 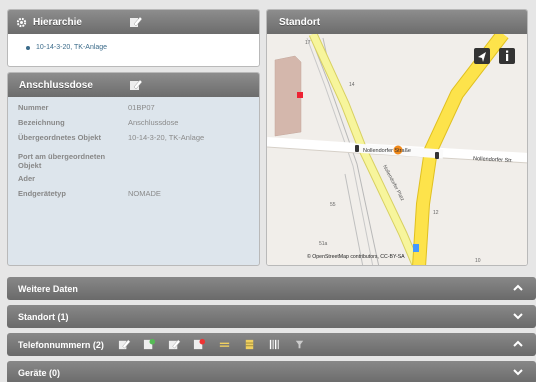 I want to click on field-value: NOMADE, so click(x=144, y=193).